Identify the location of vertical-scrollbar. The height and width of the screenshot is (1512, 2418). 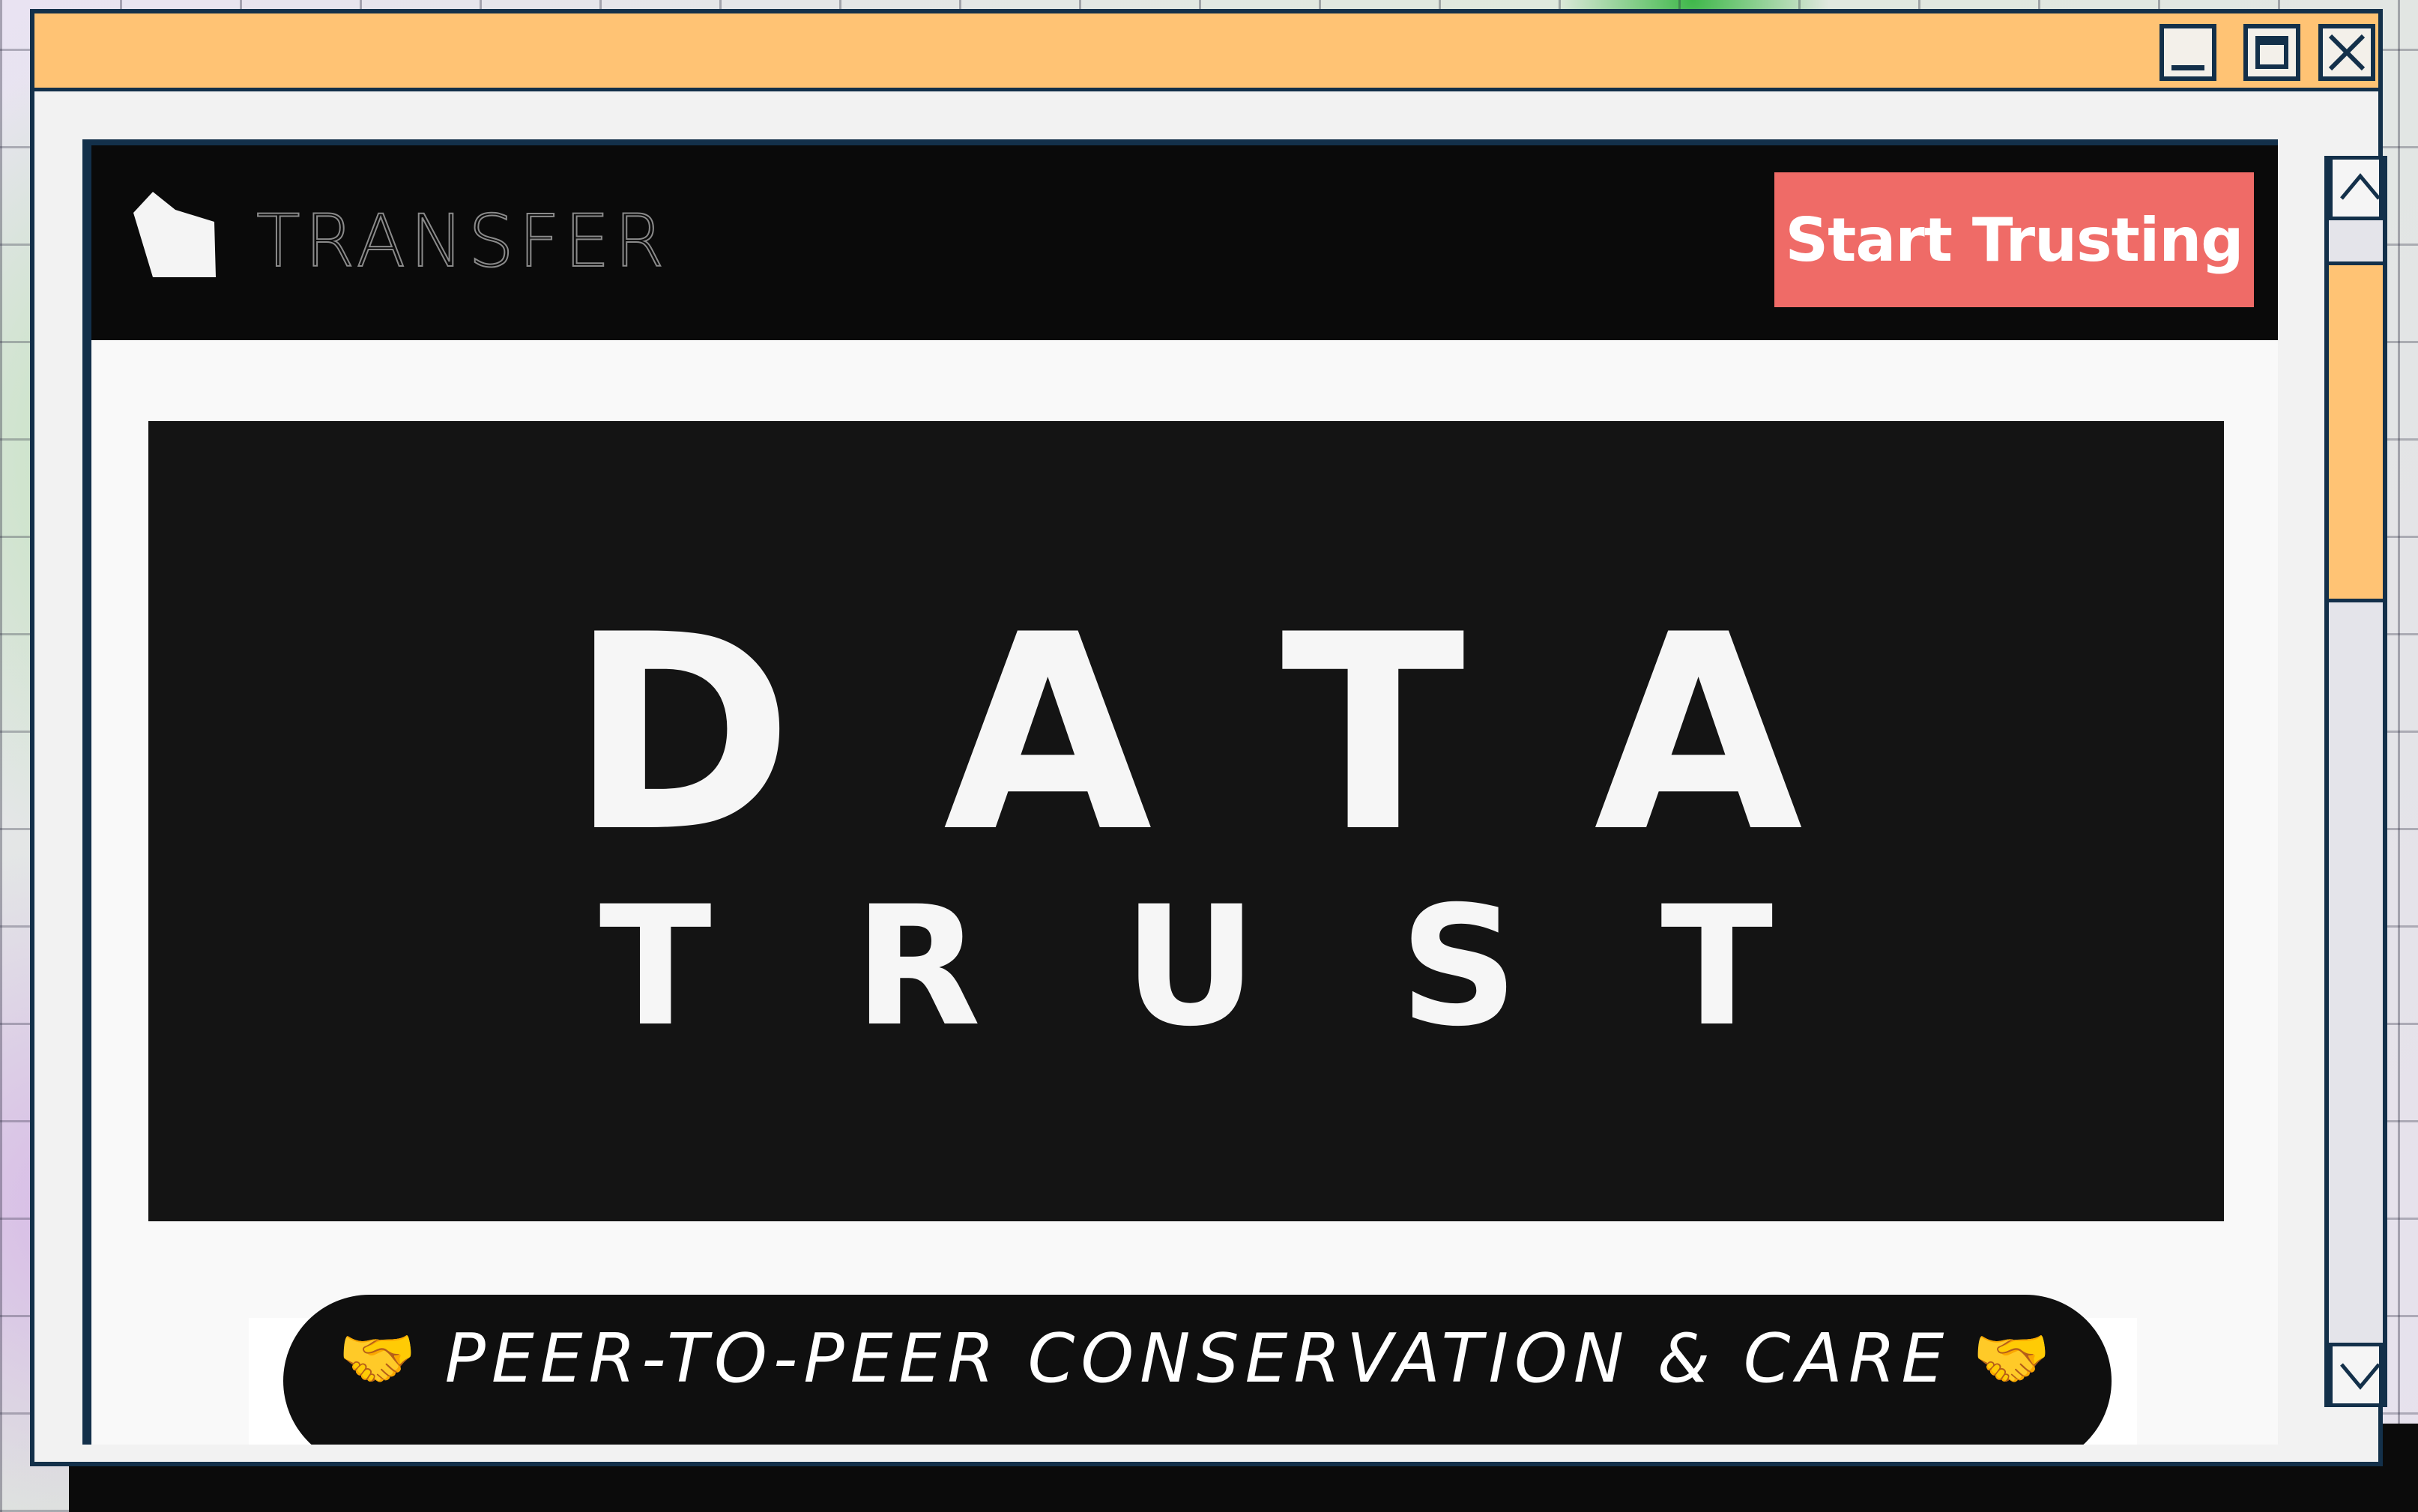
(2355, 781).